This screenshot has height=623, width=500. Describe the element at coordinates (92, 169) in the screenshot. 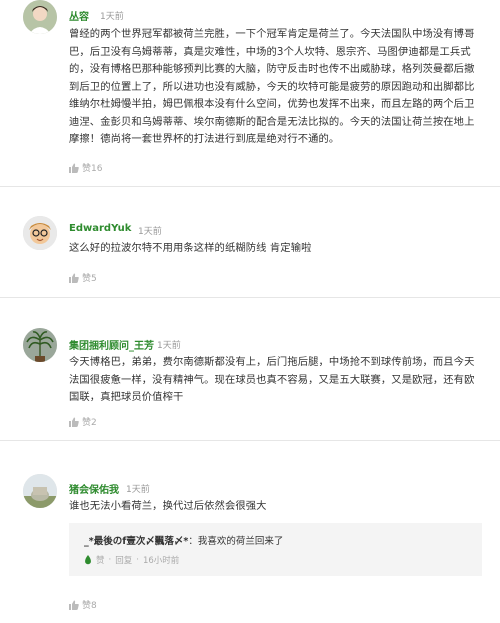

I see `like-count: 赞16` at that location.